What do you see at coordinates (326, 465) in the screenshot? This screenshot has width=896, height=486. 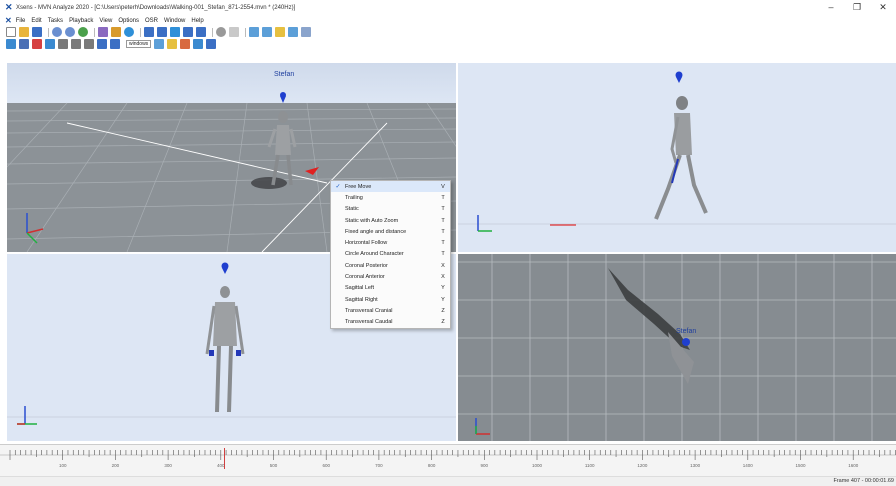 I see `timeline-label: 600` at bounding box center [326, 465].